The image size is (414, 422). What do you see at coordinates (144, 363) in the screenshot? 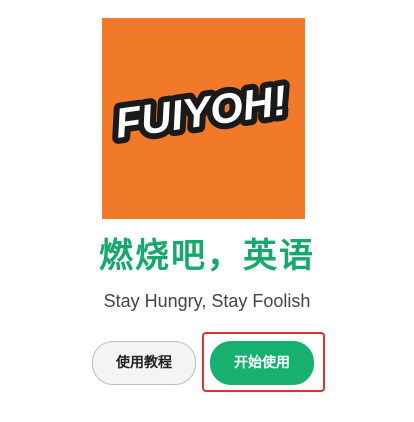
I see `tutorial-button: 使用教程` at bounding box center [144, 363].